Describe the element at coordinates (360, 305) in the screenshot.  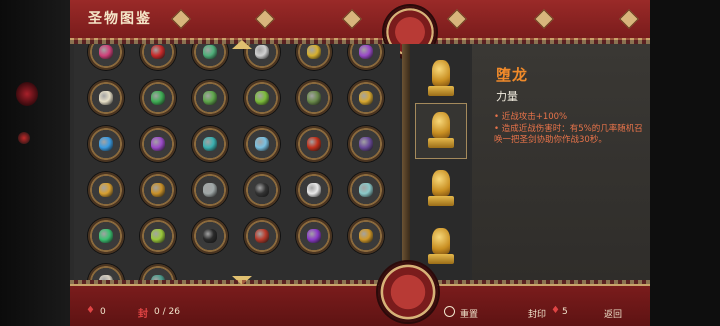
I see `footer-bar` at that location.